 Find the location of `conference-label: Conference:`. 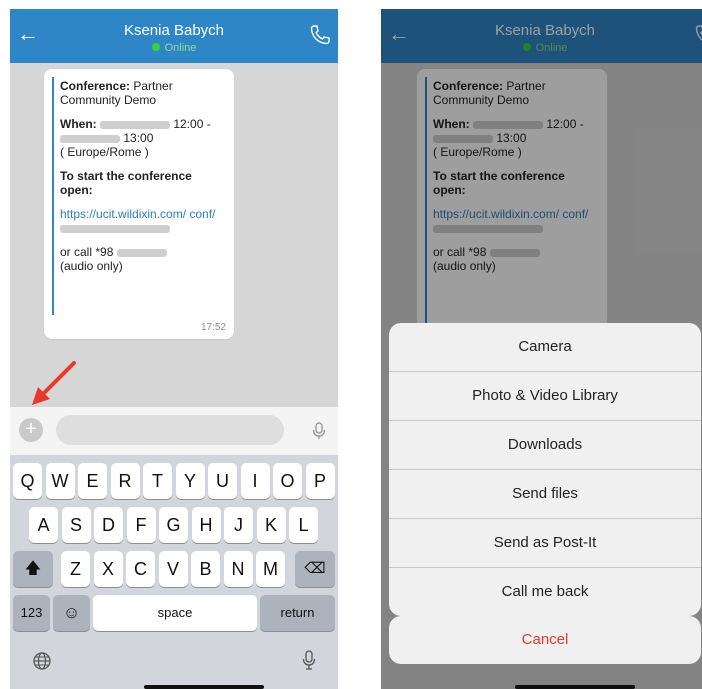

conference-label: Conference: is located at coordinates (95, 86).